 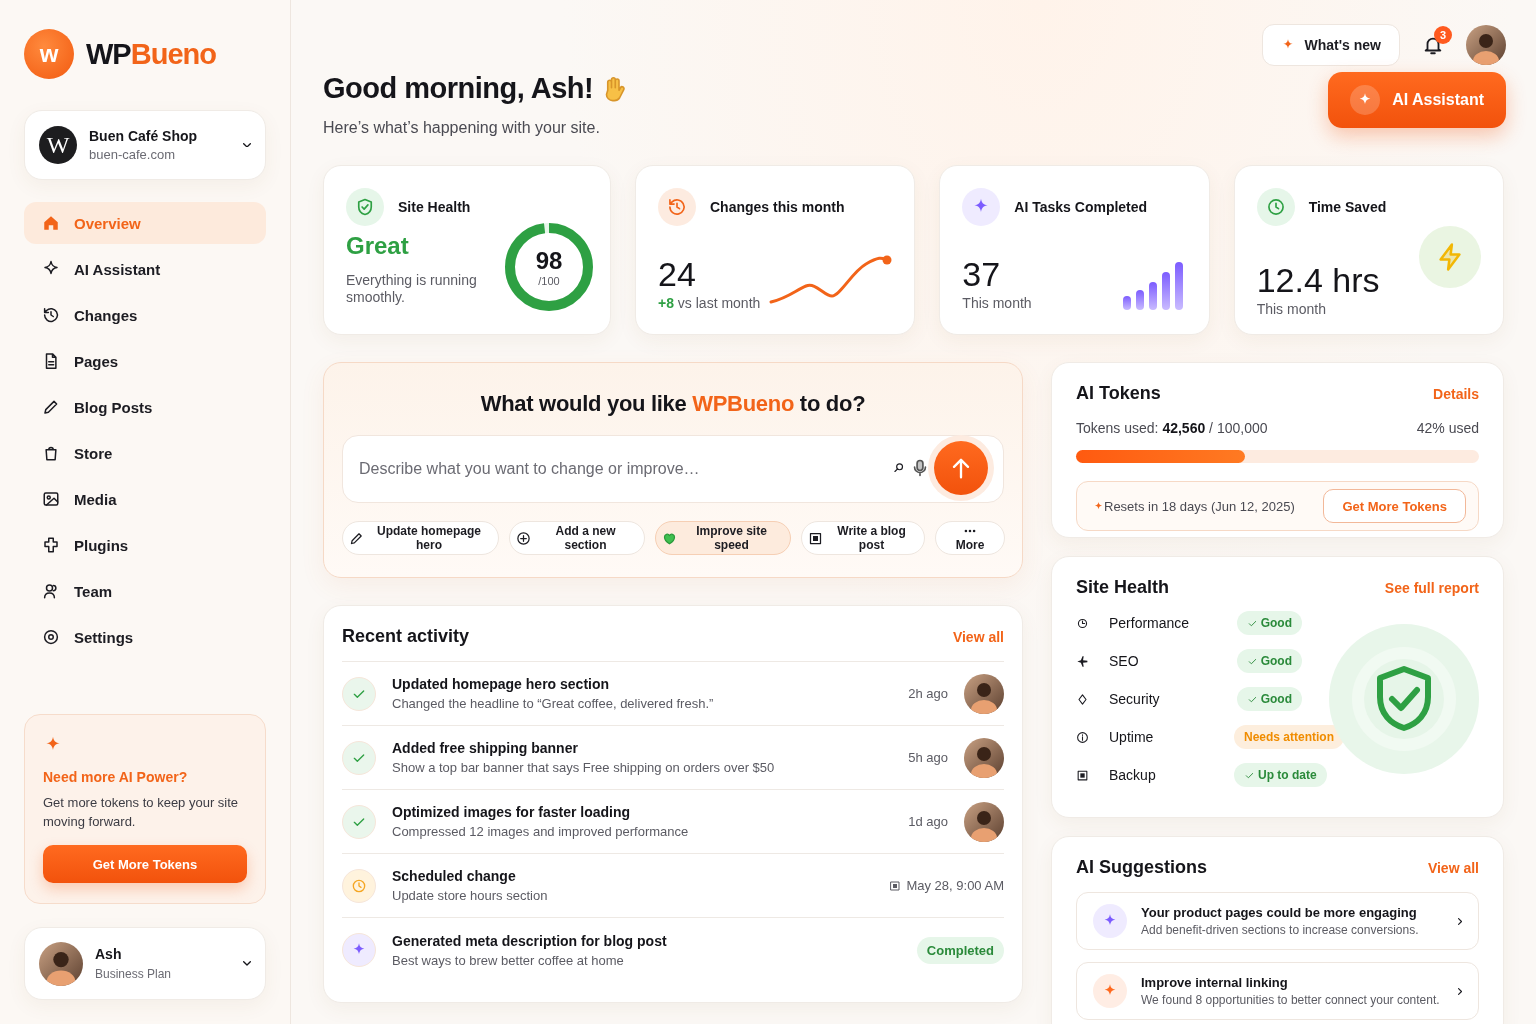 I want to click on nav-item: Team, so click(x=145, y=591).